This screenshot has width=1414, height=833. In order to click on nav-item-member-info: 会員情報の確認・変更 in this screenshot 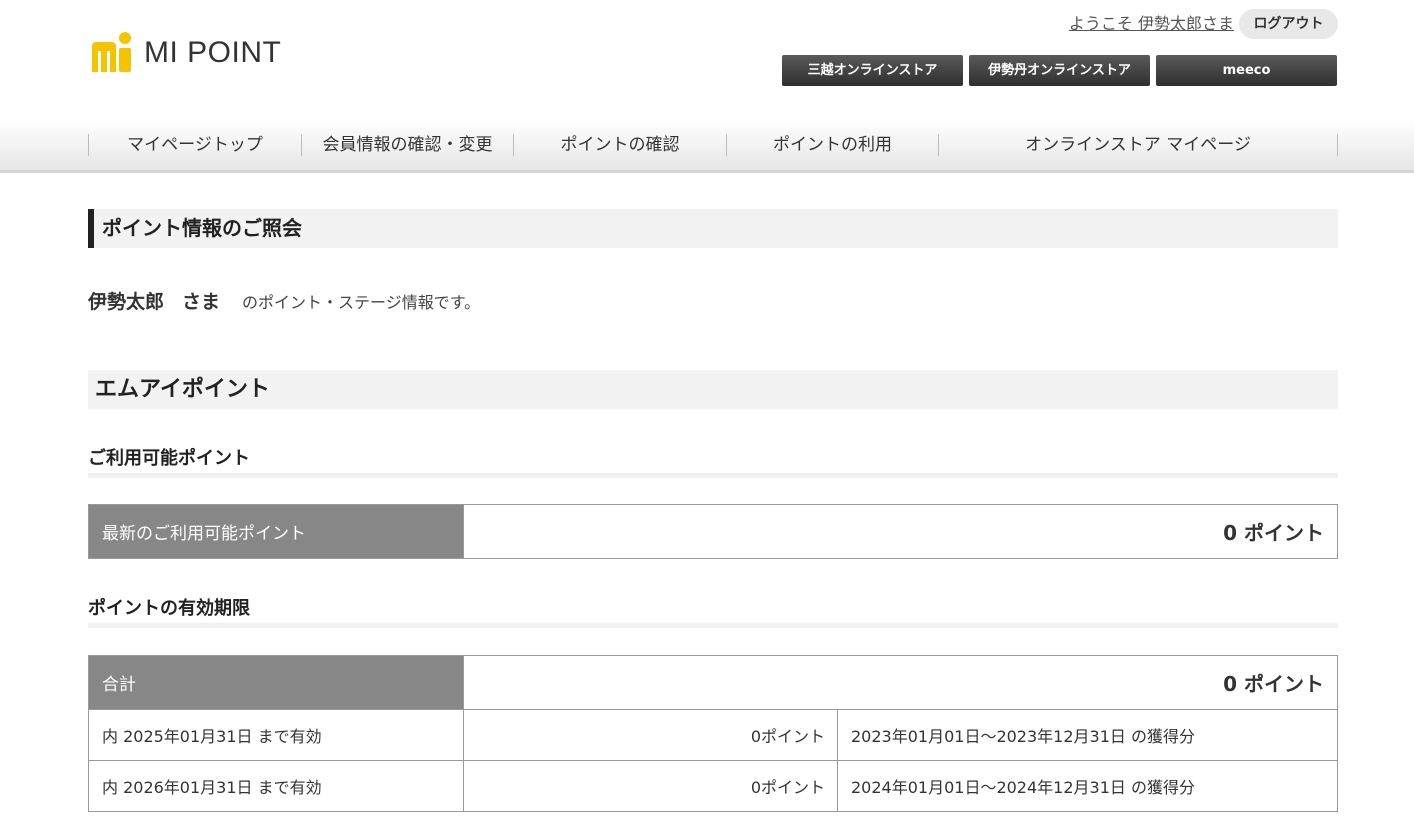, I will do `click(407, 145)`.